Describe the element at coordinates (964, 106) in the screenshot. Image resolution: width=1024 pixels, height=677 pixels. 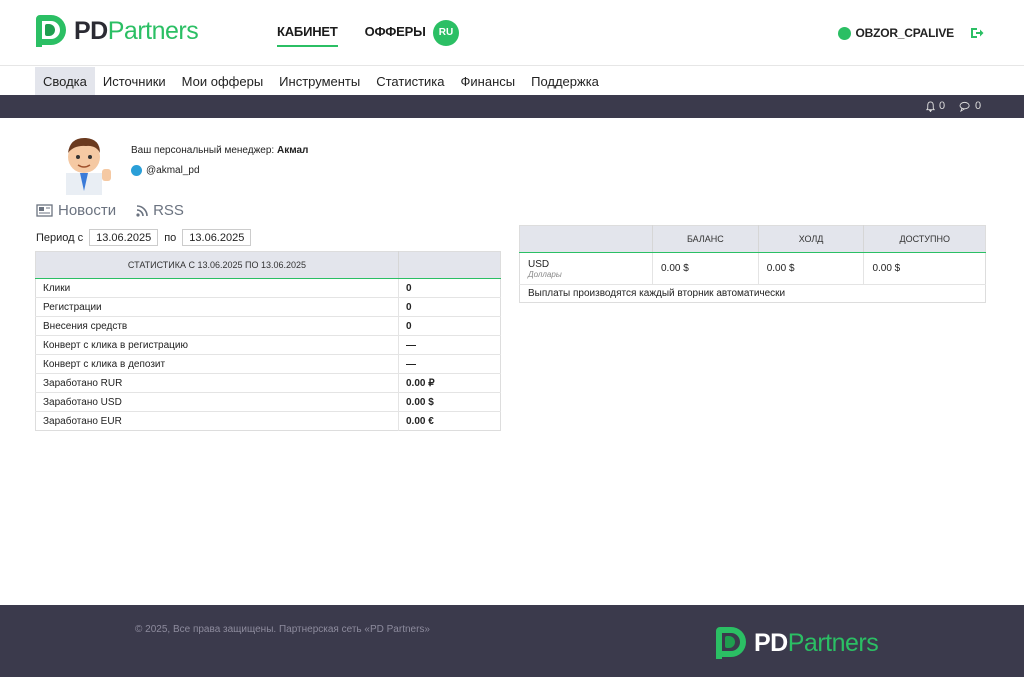
I see `chat-icon` at that location.